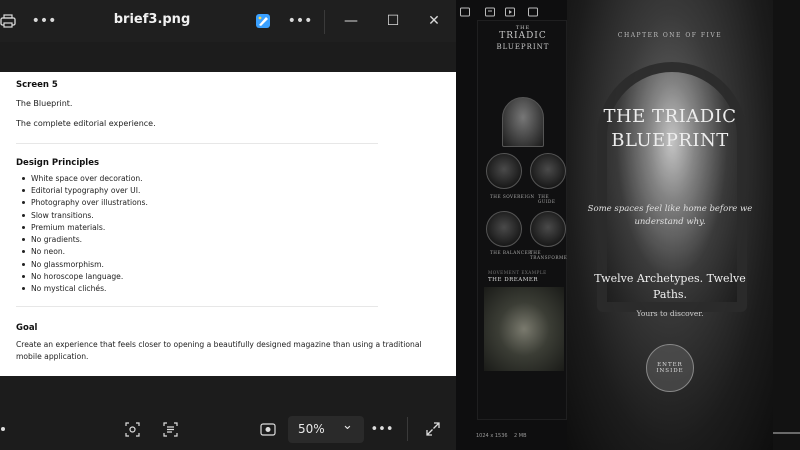  What do you see at coordinates (786, 433) in the screenshot?
I see `scrollbar-thumb` at bounding box center [786, 433].